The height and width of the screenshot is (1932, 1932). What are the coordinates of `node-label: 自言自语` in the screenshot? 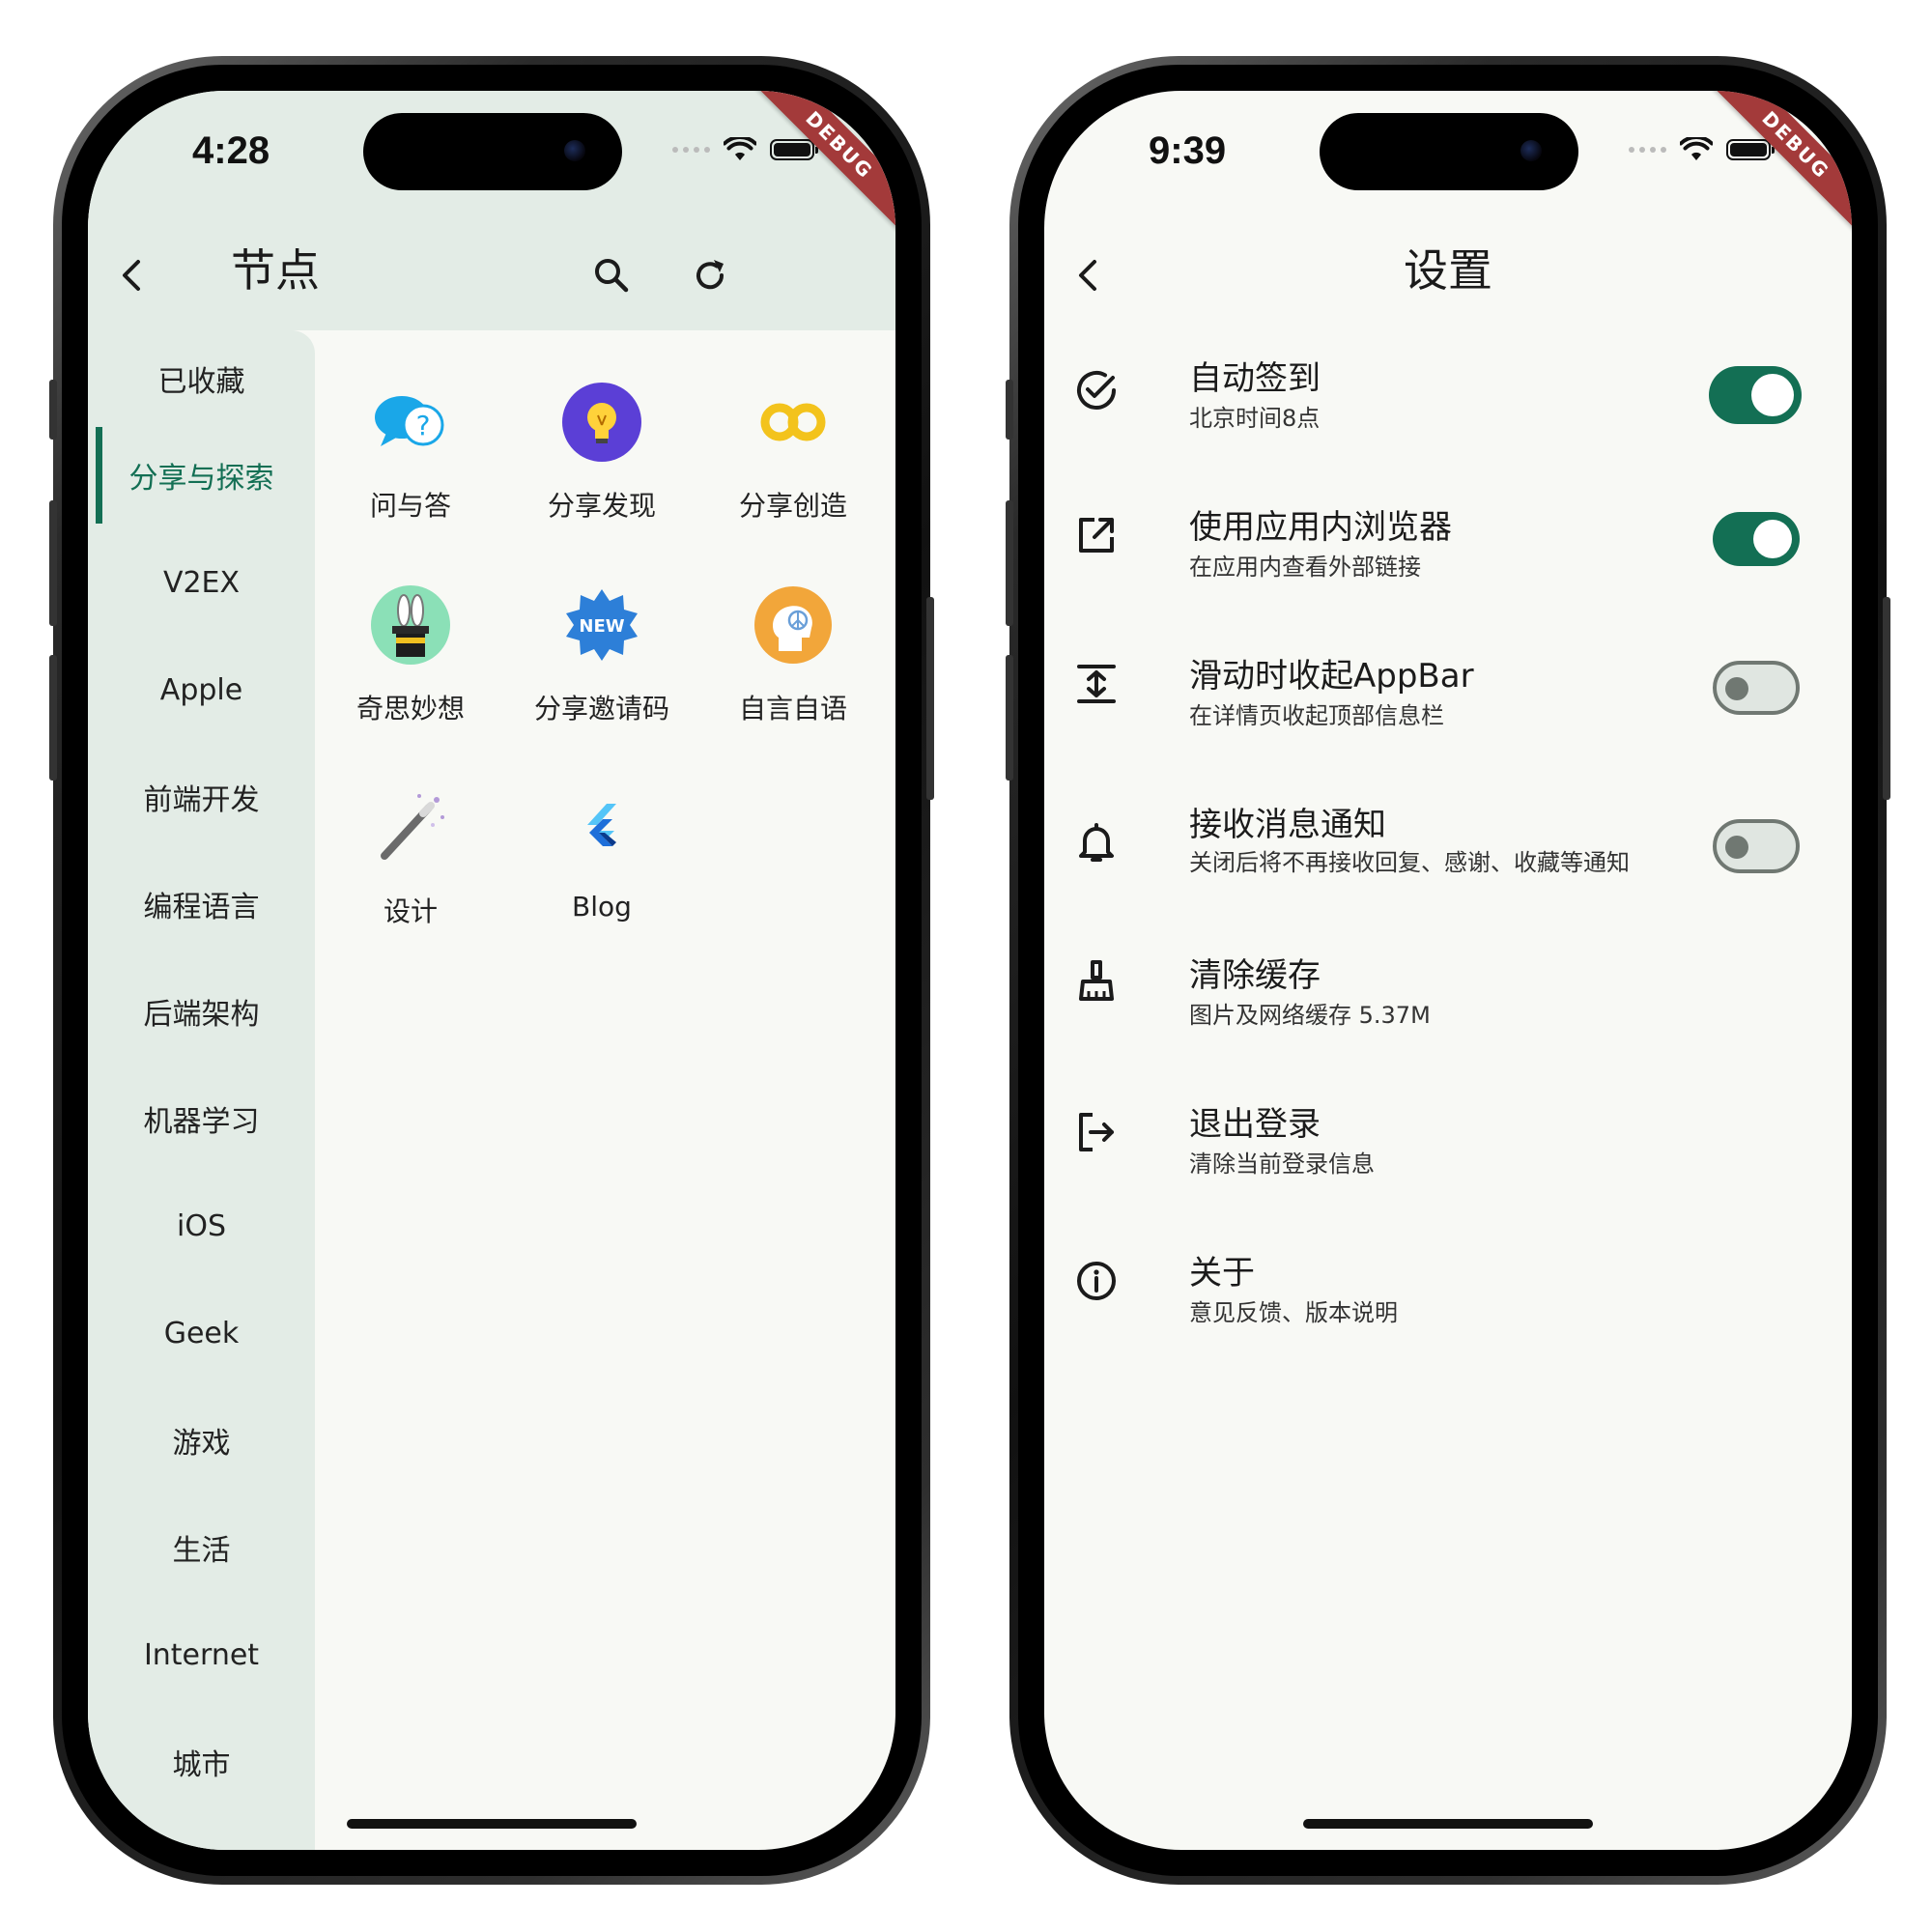 It's located at (792, 708).